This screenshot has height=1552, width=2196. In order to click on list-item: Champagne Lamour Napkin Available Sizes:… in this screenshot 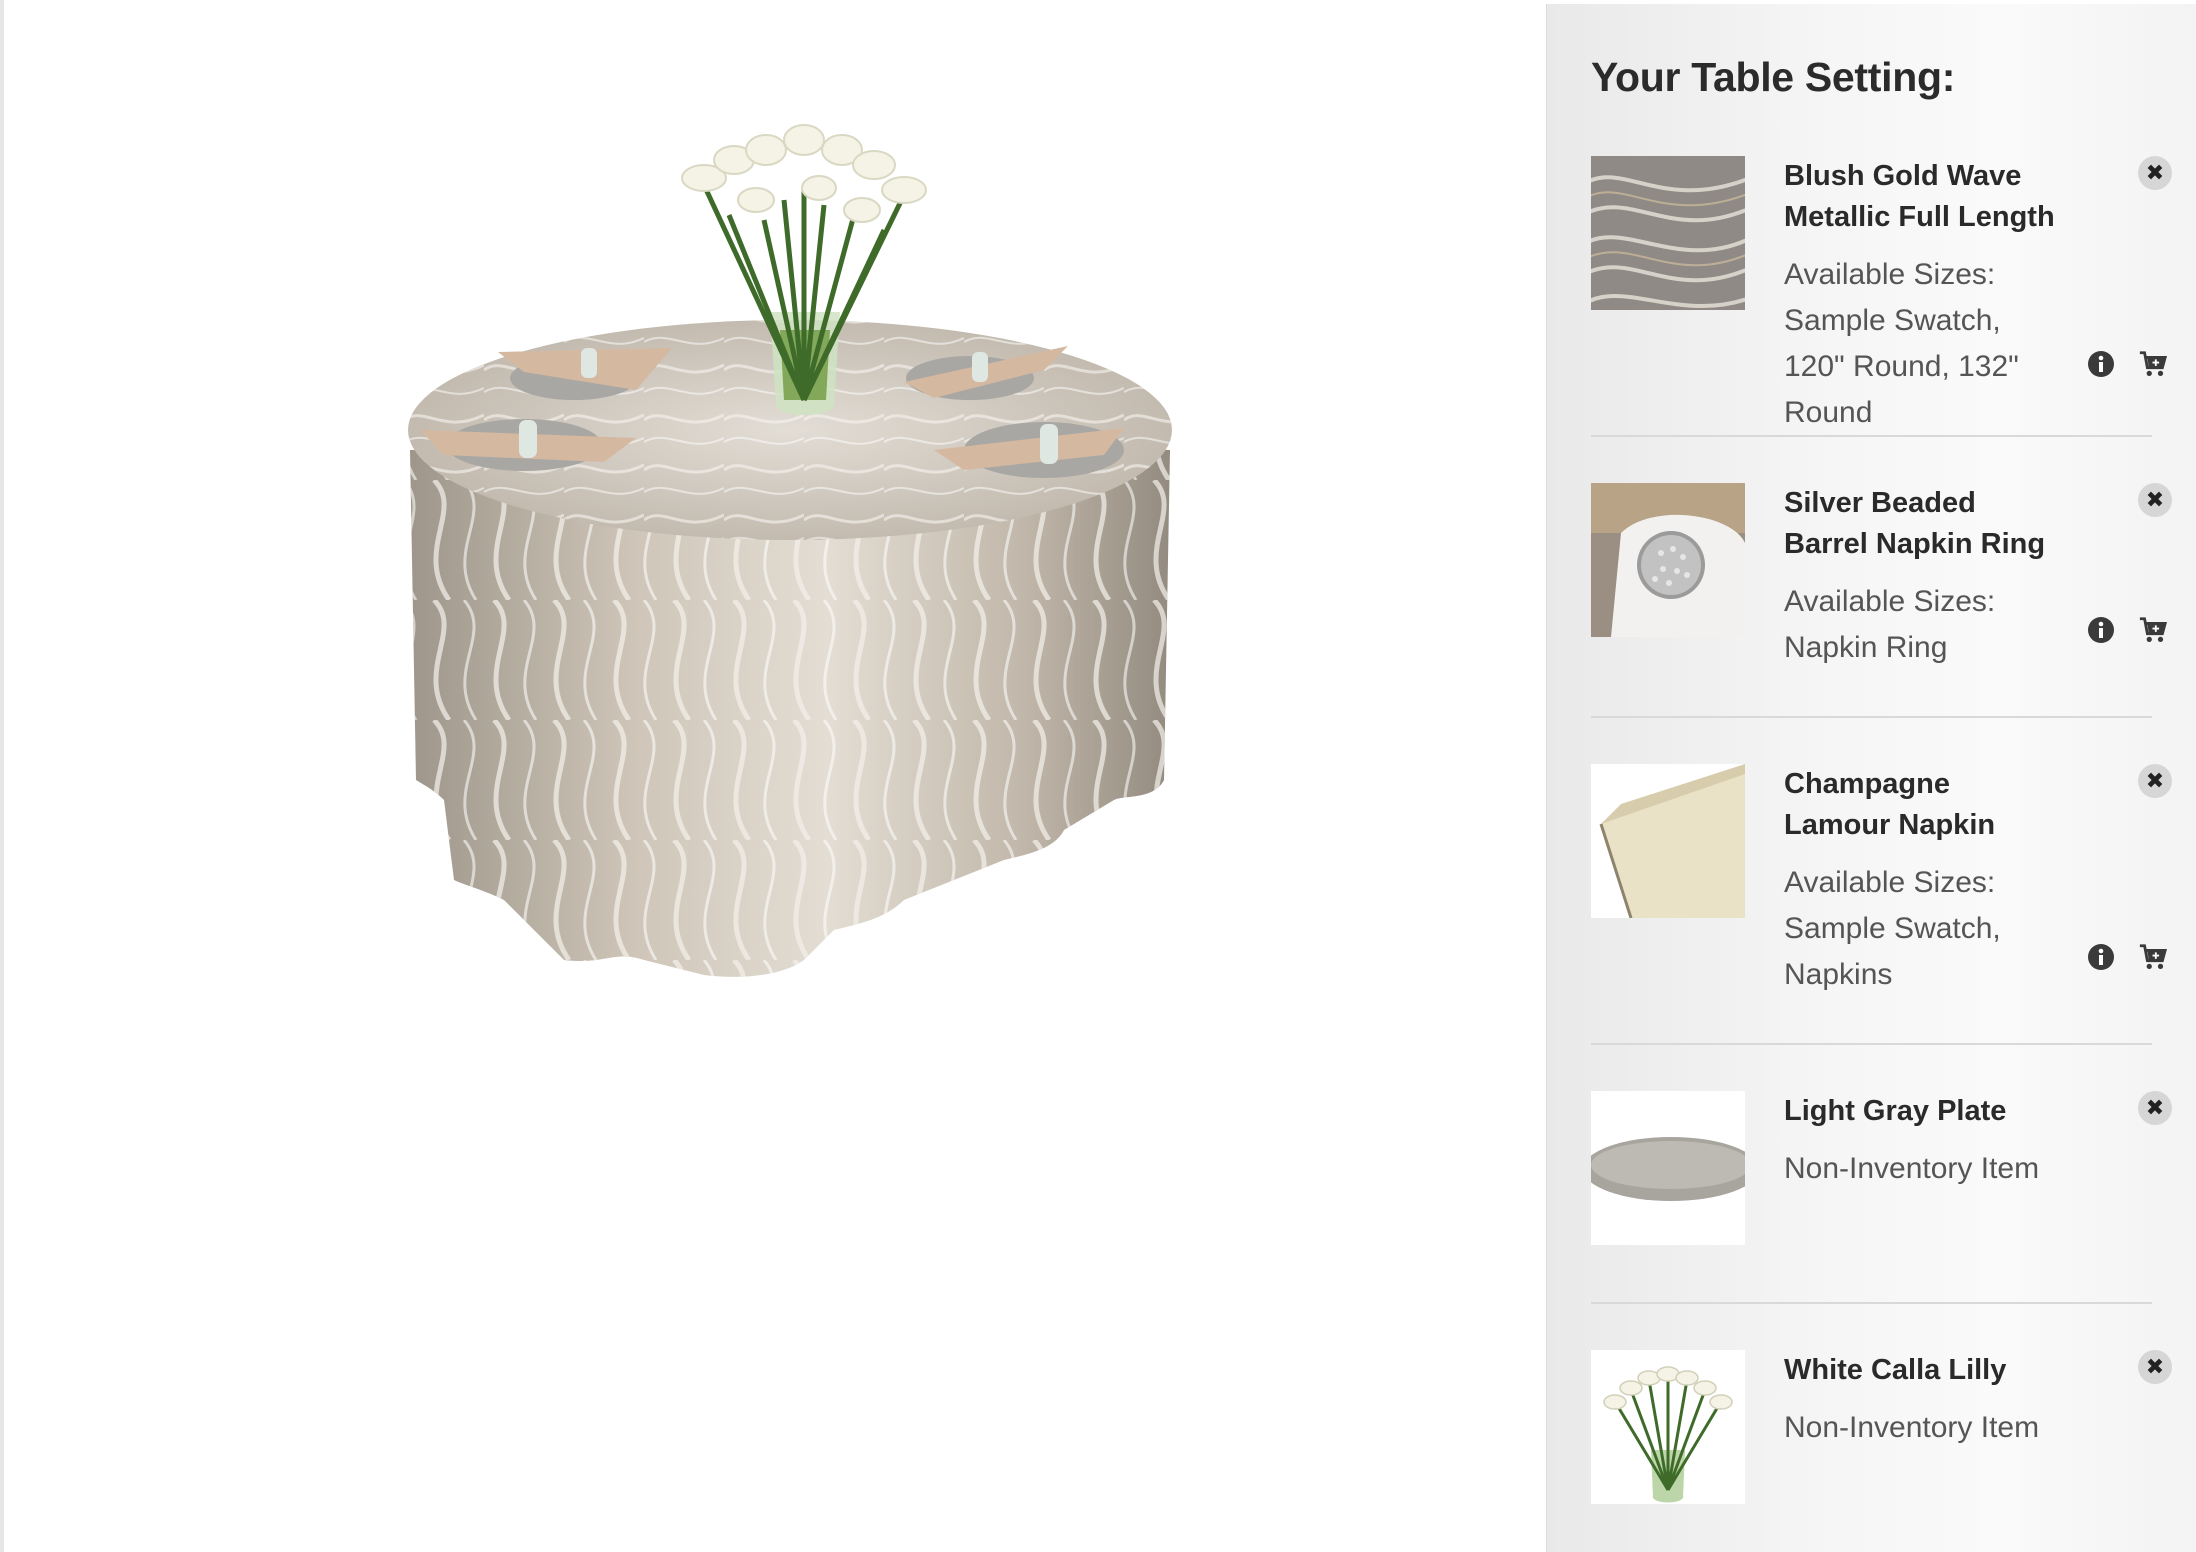, I will do `click(1881, 881)`.